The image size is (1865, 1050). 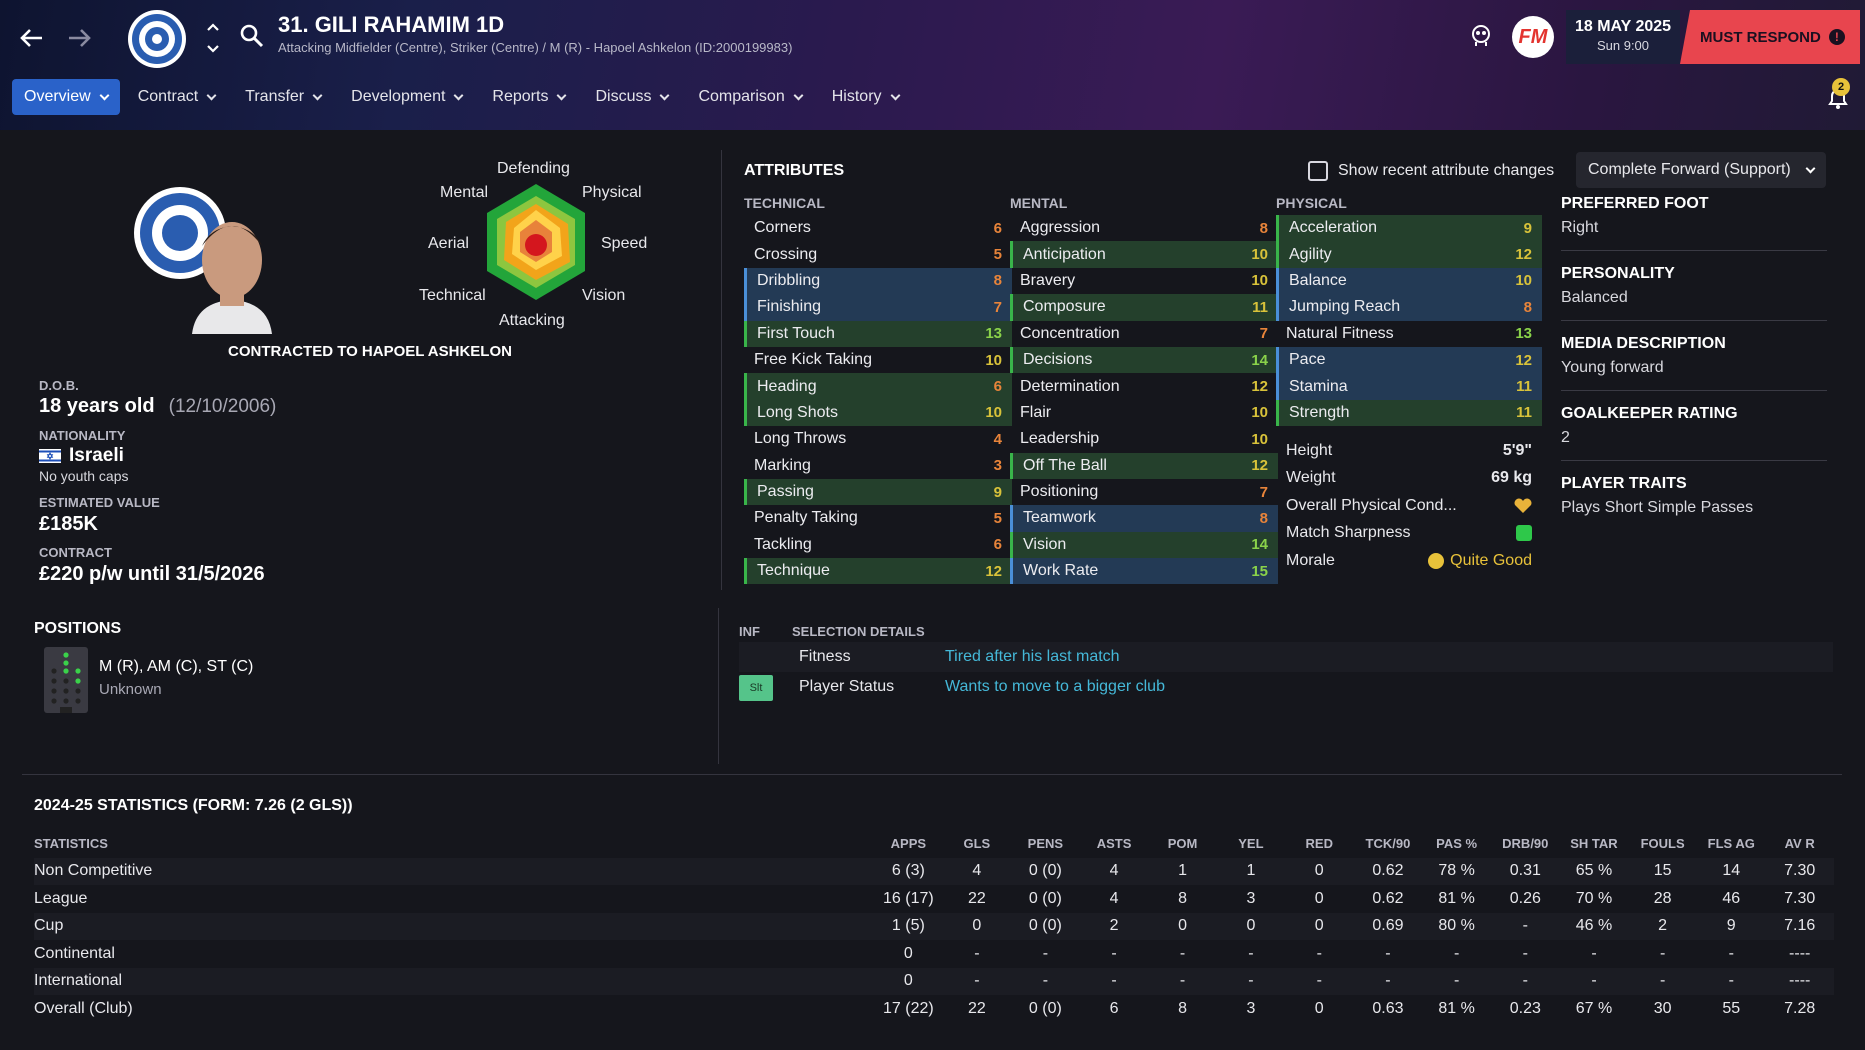 I want to click on attribute-row: Flair 10, so click(x=1144, y=413).